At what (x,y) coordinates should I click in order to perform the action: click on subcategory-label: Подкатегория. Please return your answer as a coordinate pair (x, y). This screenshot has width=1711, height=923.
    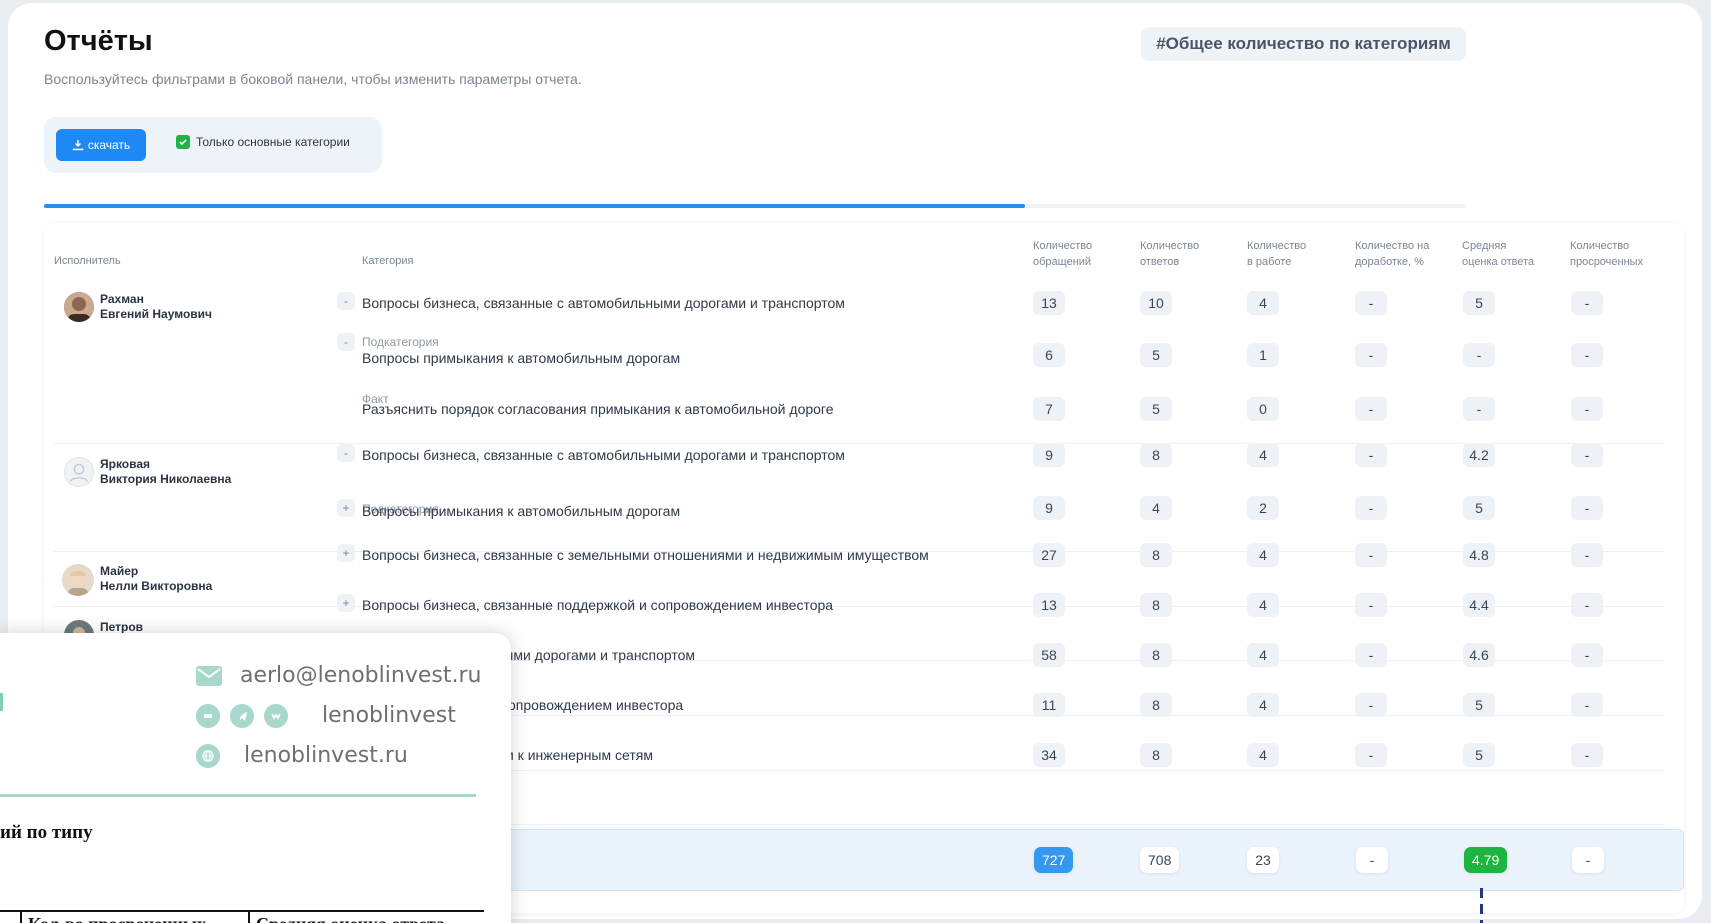
    Looking at the image, I should click on (400, 342).